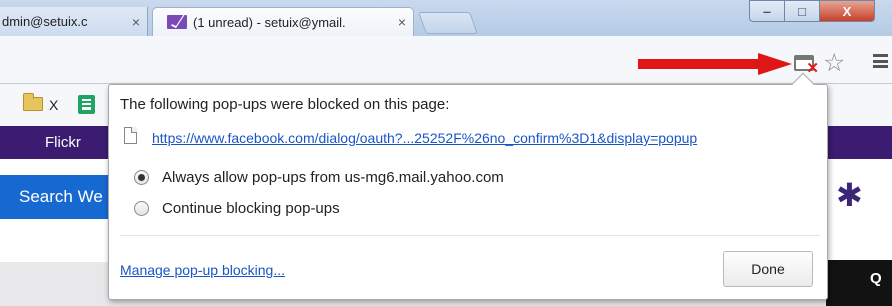 The height and width of the screenshot is (306, 892). I want to click on radio-button, so click(141, 208).